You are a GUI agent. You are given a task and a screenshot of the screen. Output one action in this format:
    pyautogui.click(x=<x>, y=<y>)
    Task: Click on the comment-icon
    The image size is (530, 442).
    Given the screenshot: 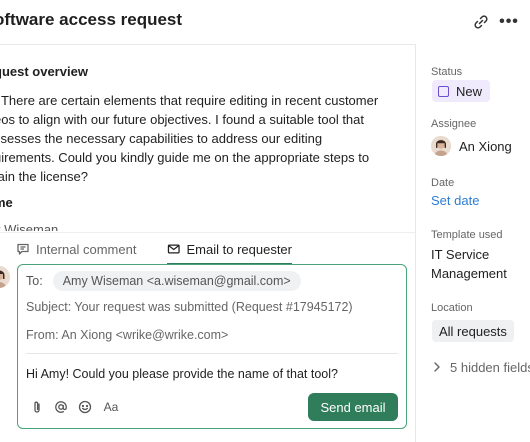 What is the action you would take?
    pyautogui.click(x=23, y=249)
    